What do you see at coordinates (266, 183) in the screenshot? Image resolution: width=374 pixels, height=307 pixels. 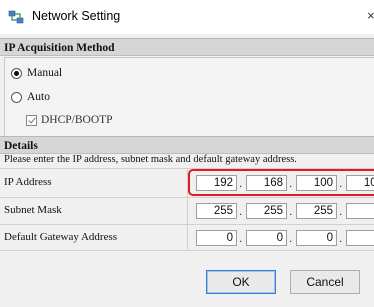 I see `ip-address-octet-2: 168` at bounding box center [266, 183].